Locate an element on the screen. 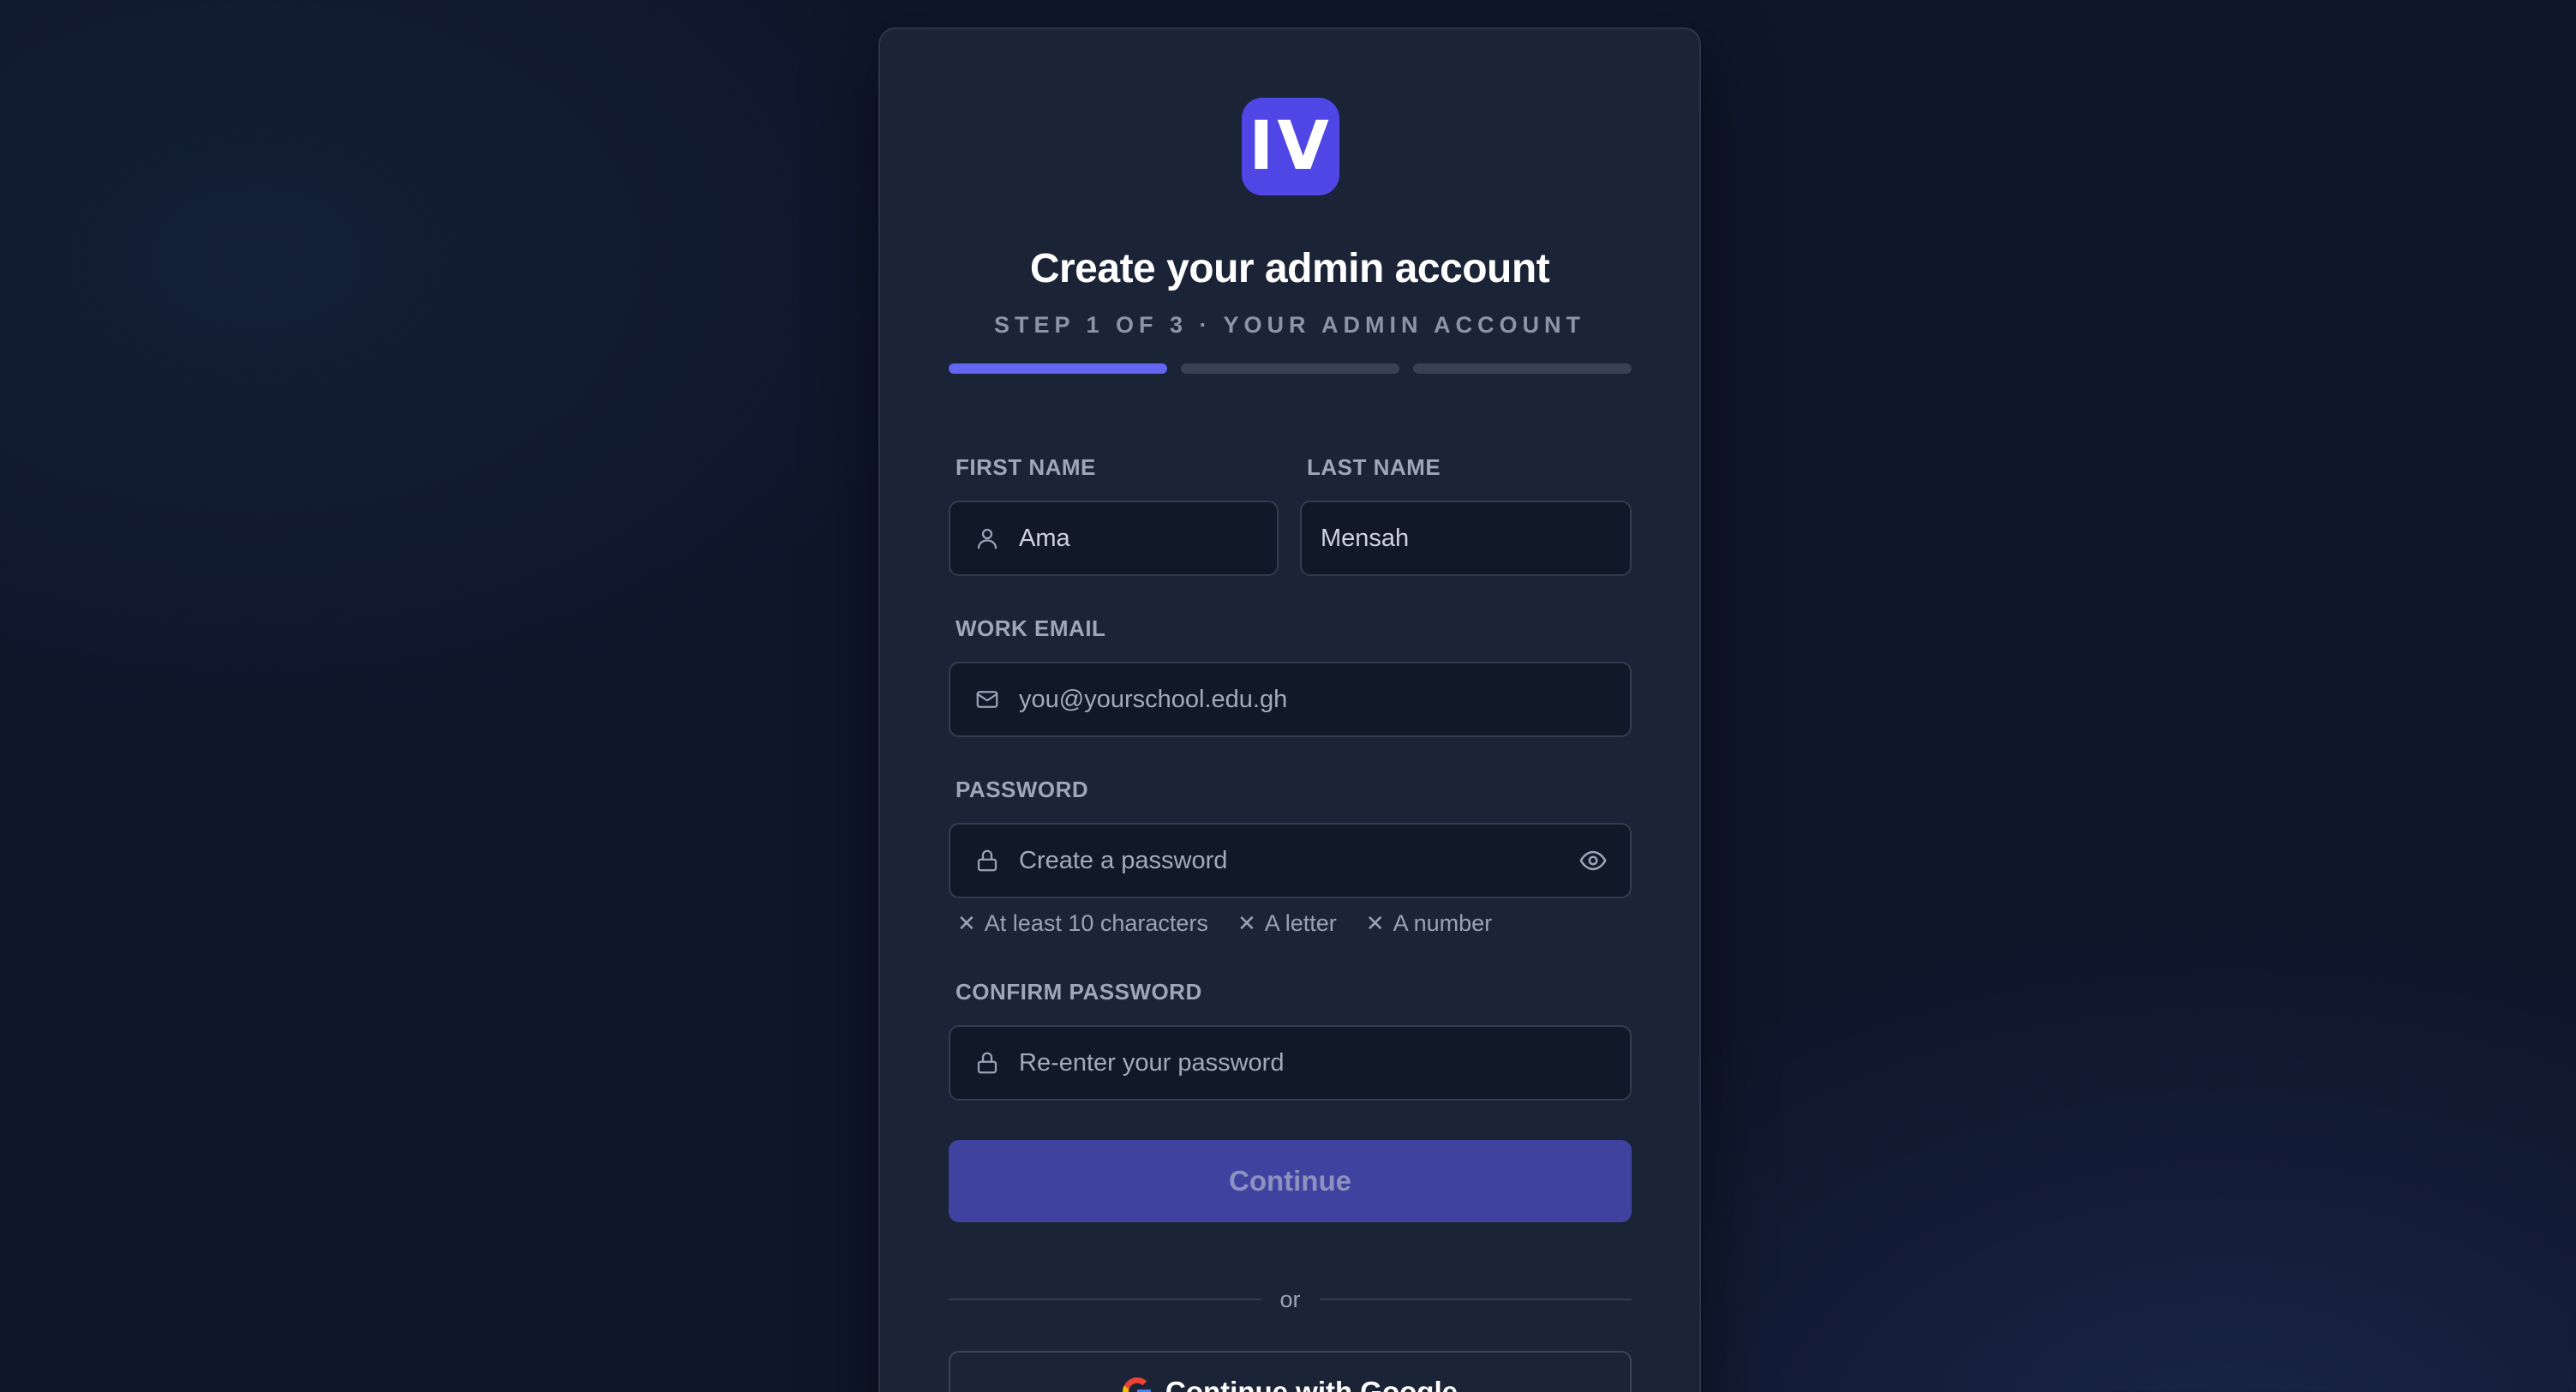  work-email-field is located at coordinates (1290, 699).